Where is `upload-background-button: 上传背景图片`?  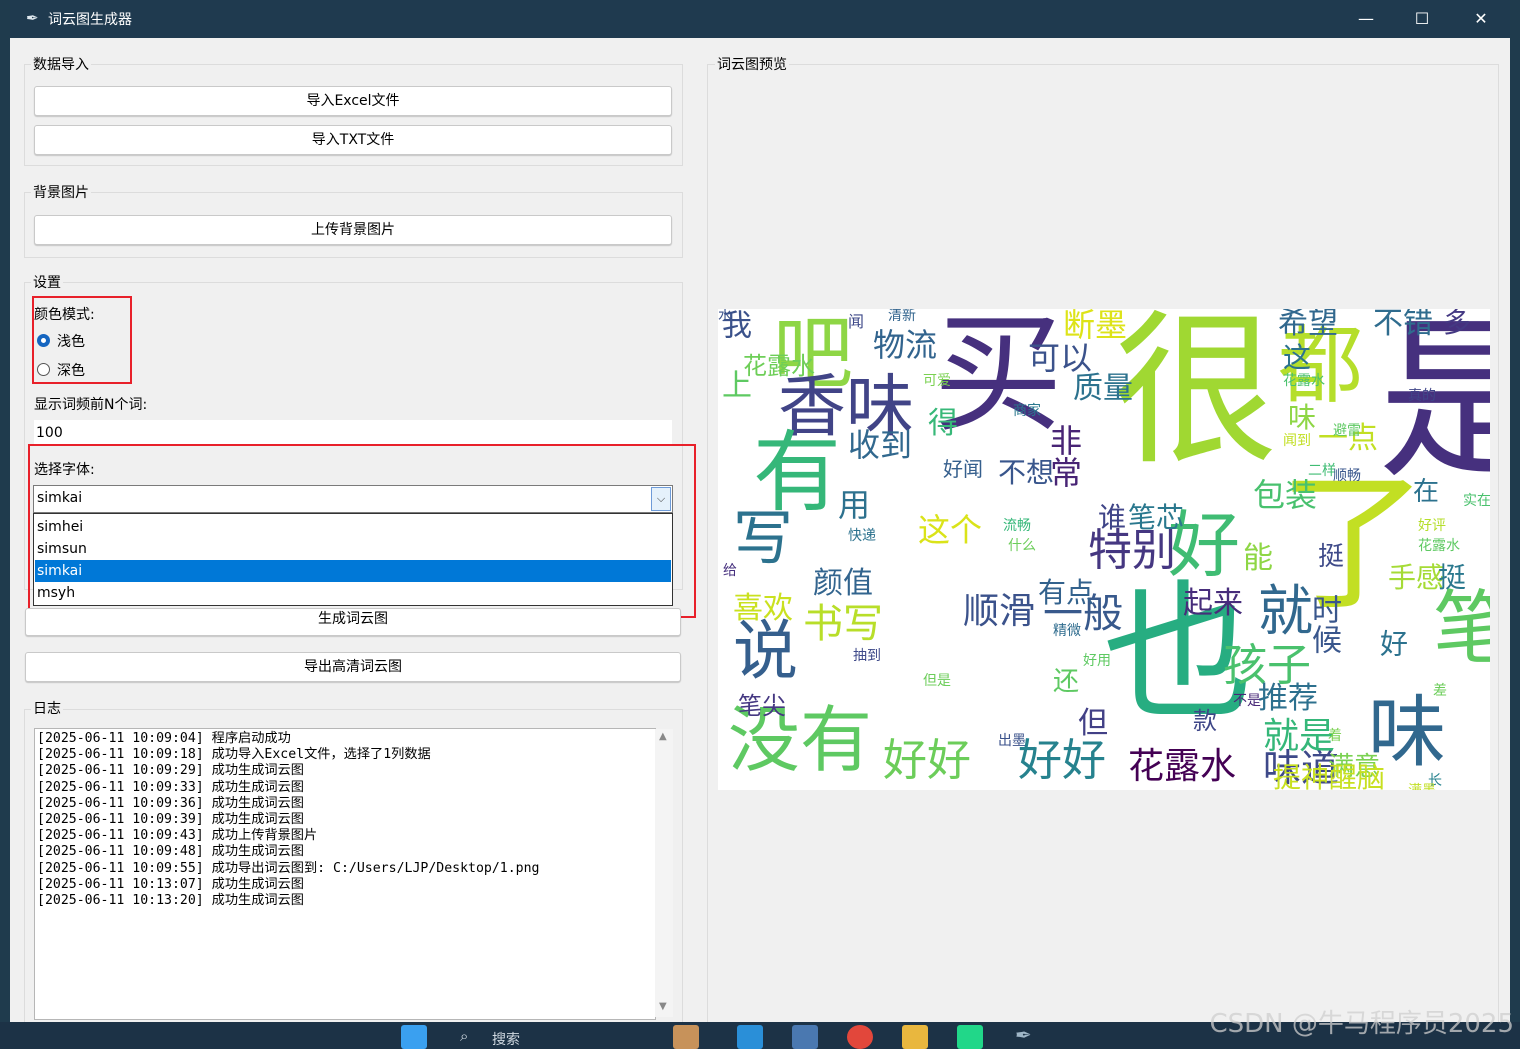 upload-background-button: 上传背景图片 is located at coordinates (353, 230).